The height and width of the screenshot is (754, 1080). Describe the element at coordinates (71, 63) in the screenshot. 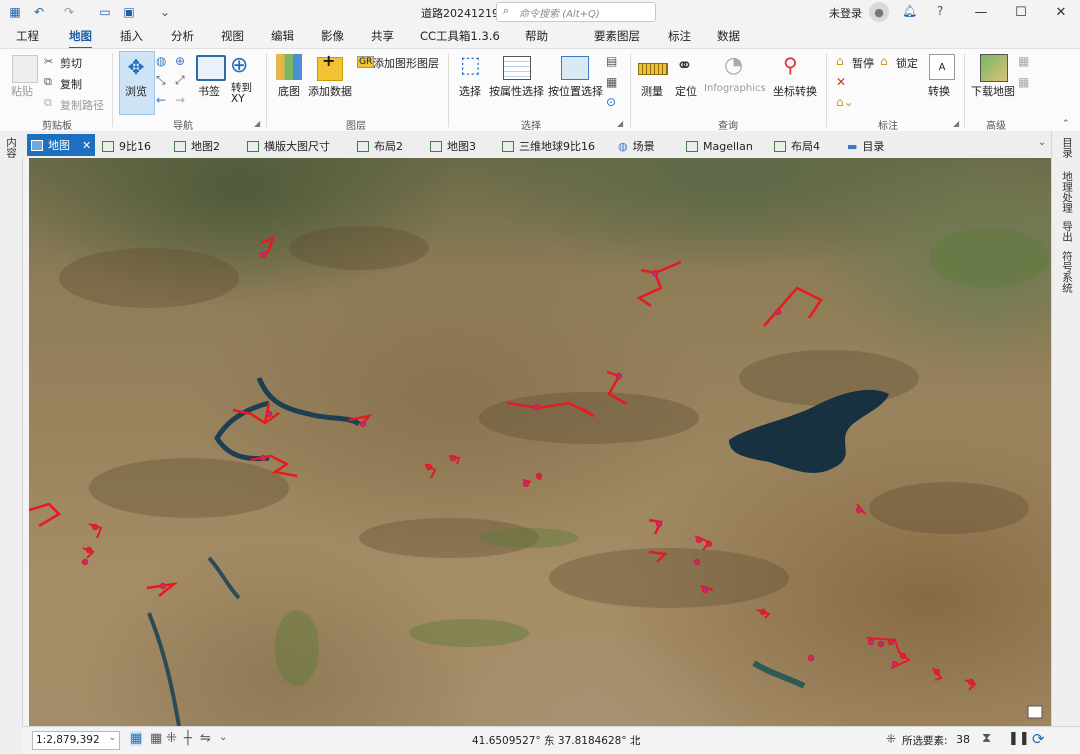

I see `cut-button: 剪切` at that location.